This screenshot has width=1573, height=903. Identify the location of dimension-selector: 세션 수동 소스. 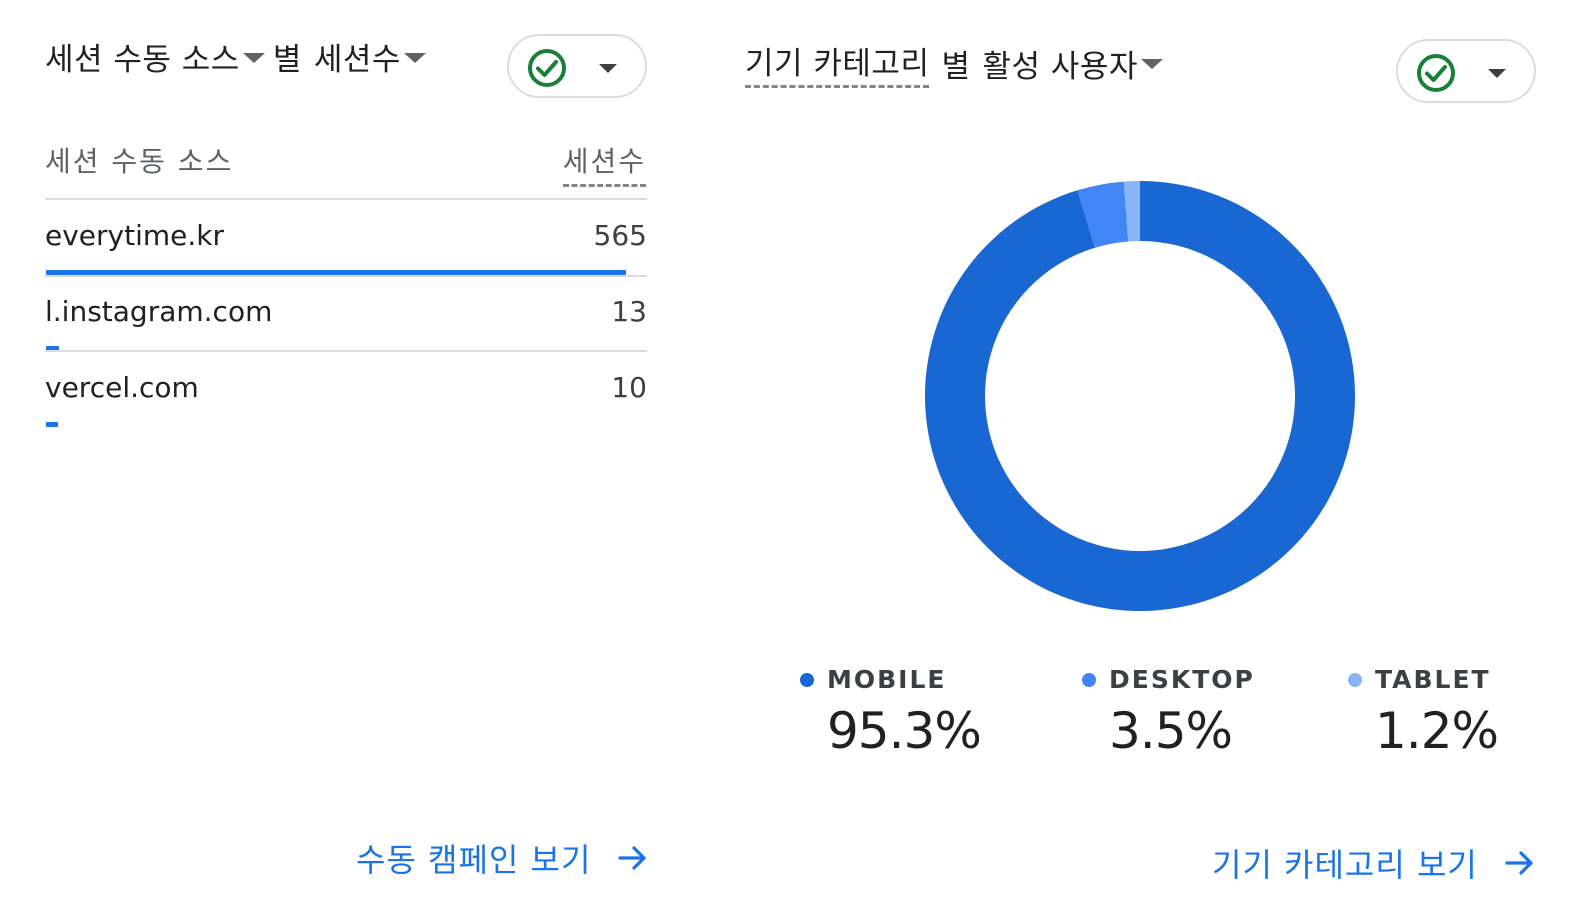
(157, 56).